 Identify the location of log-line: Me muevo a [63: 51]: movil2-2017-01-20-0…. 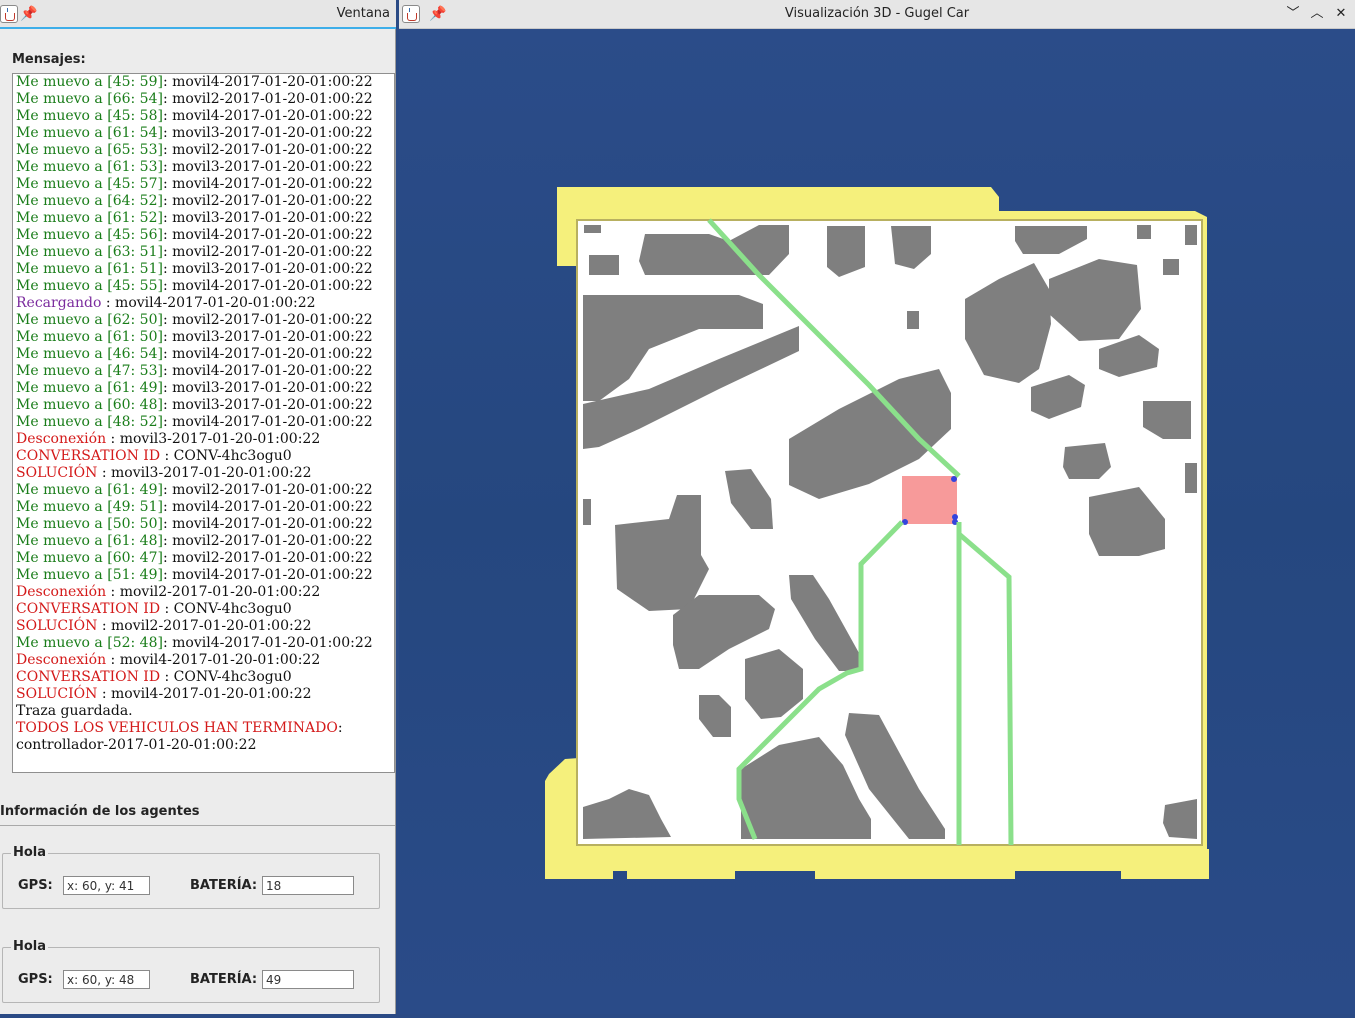
(205, 252).